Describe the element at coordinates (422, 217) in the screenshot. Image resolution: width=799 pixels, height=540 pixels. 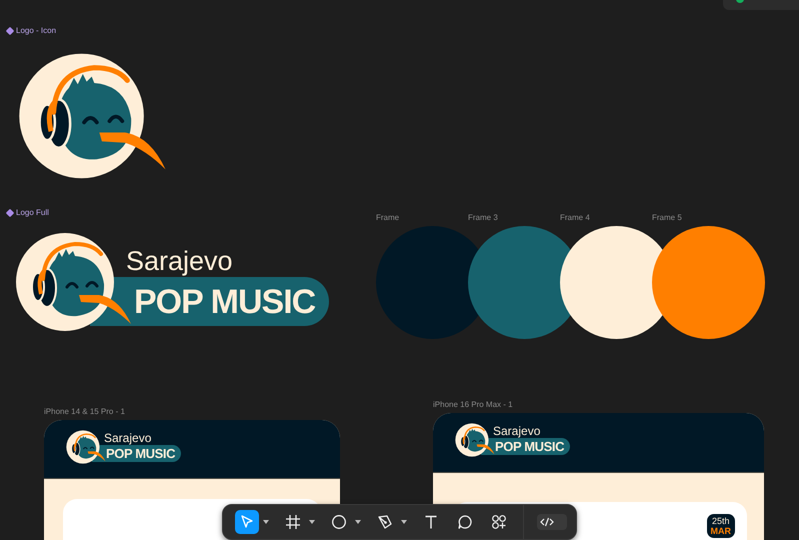
I see `frame-label: Frame` at that location.